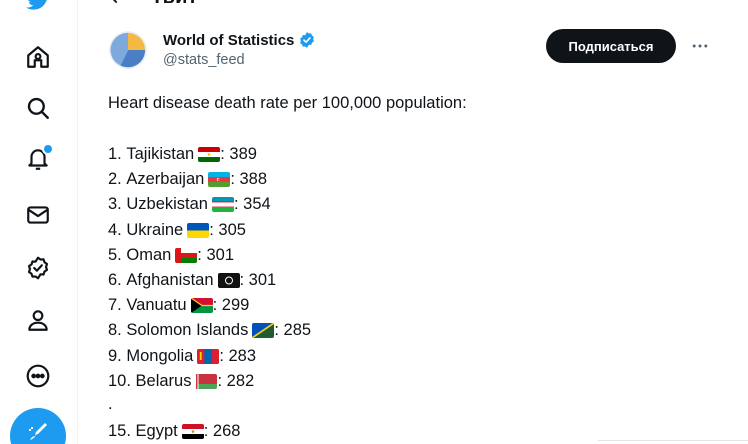  What do you see at coordinates (408, 330) in the screenshot?
I see `list-item: 8. Solomon Islands : 285` at bounding box center [408, 330].